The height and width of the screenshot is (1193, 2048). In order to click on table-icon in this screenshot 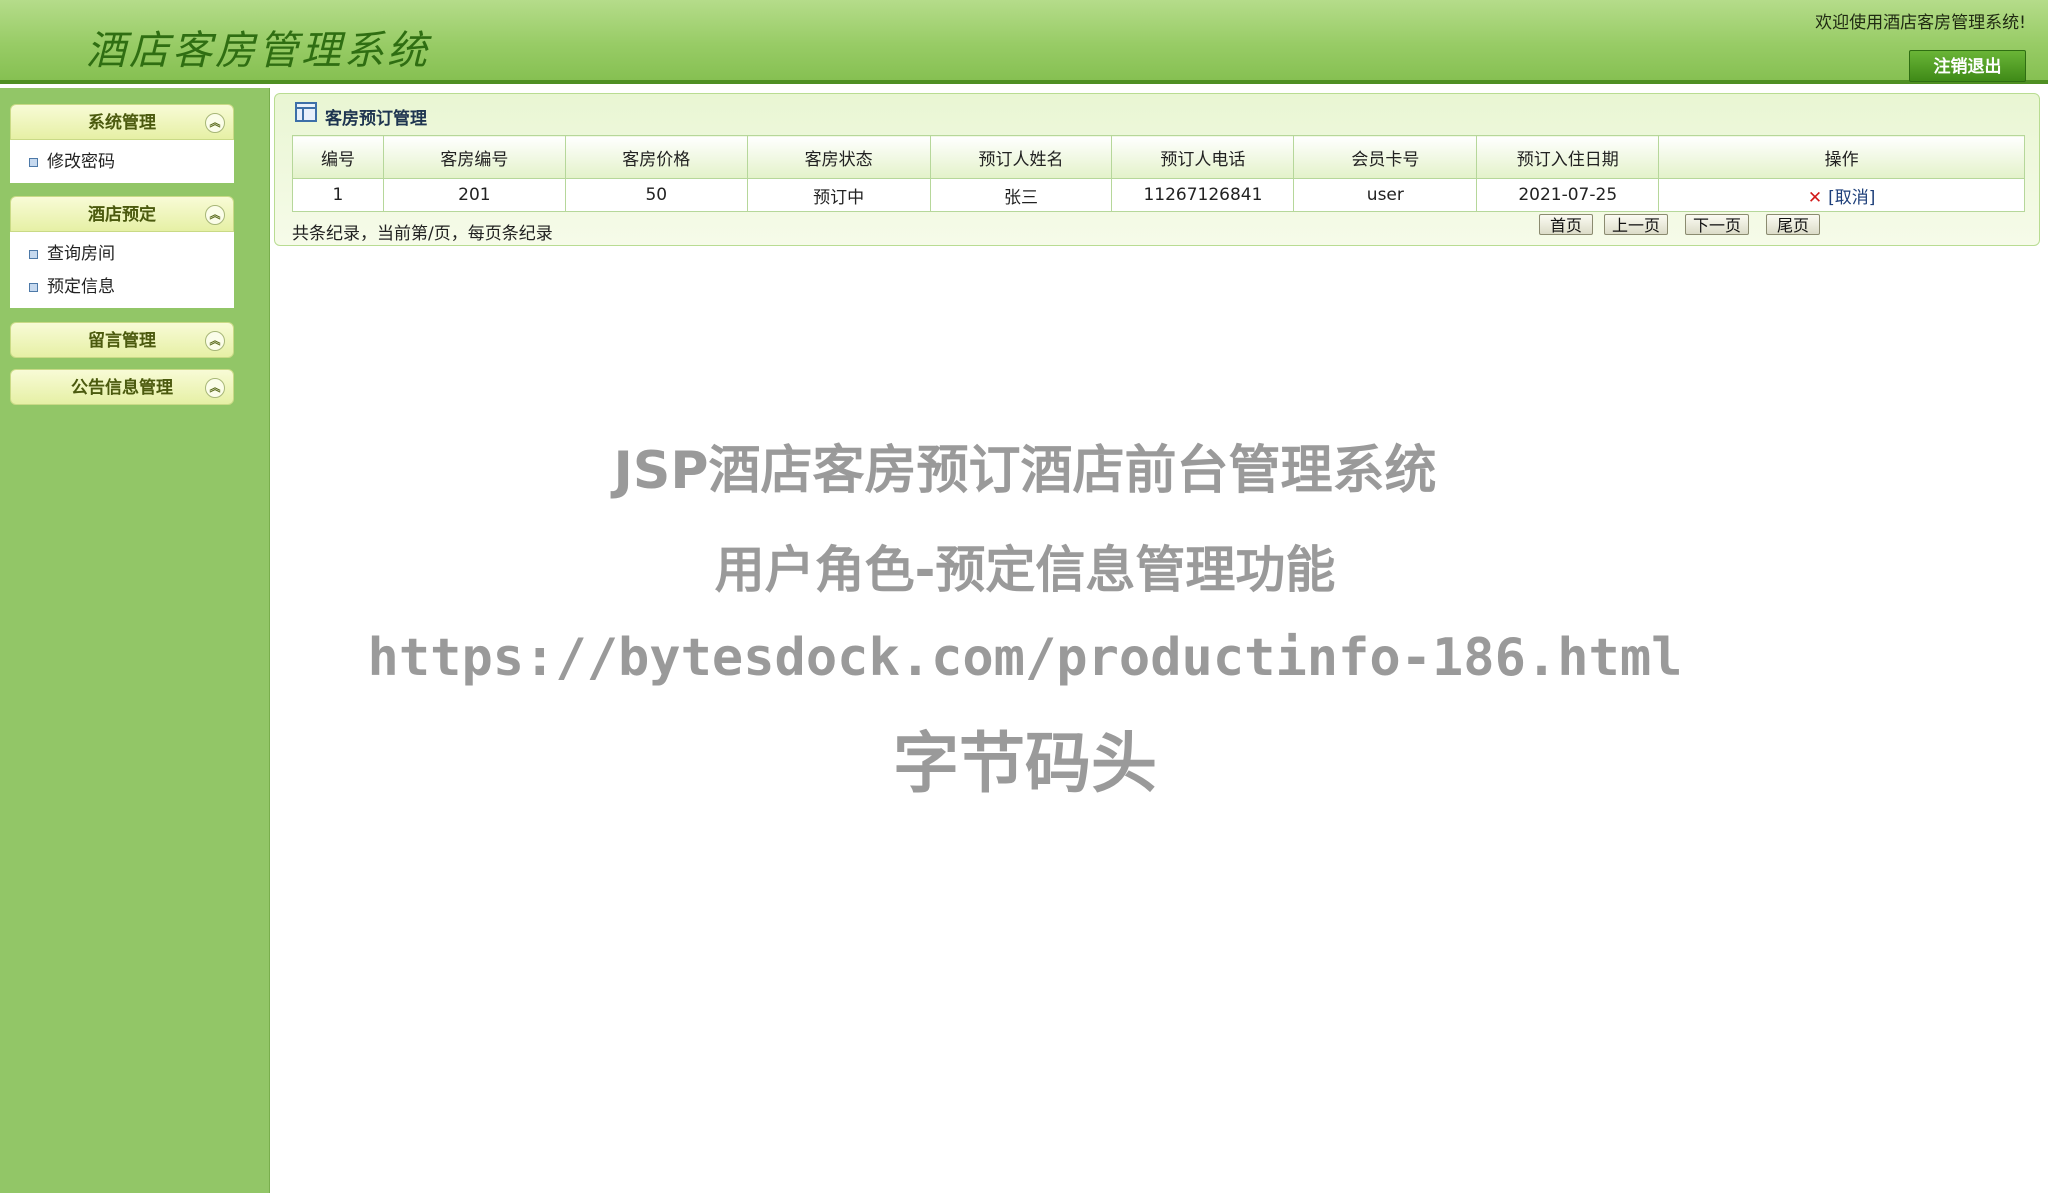, I will do `click(306, 112)`.